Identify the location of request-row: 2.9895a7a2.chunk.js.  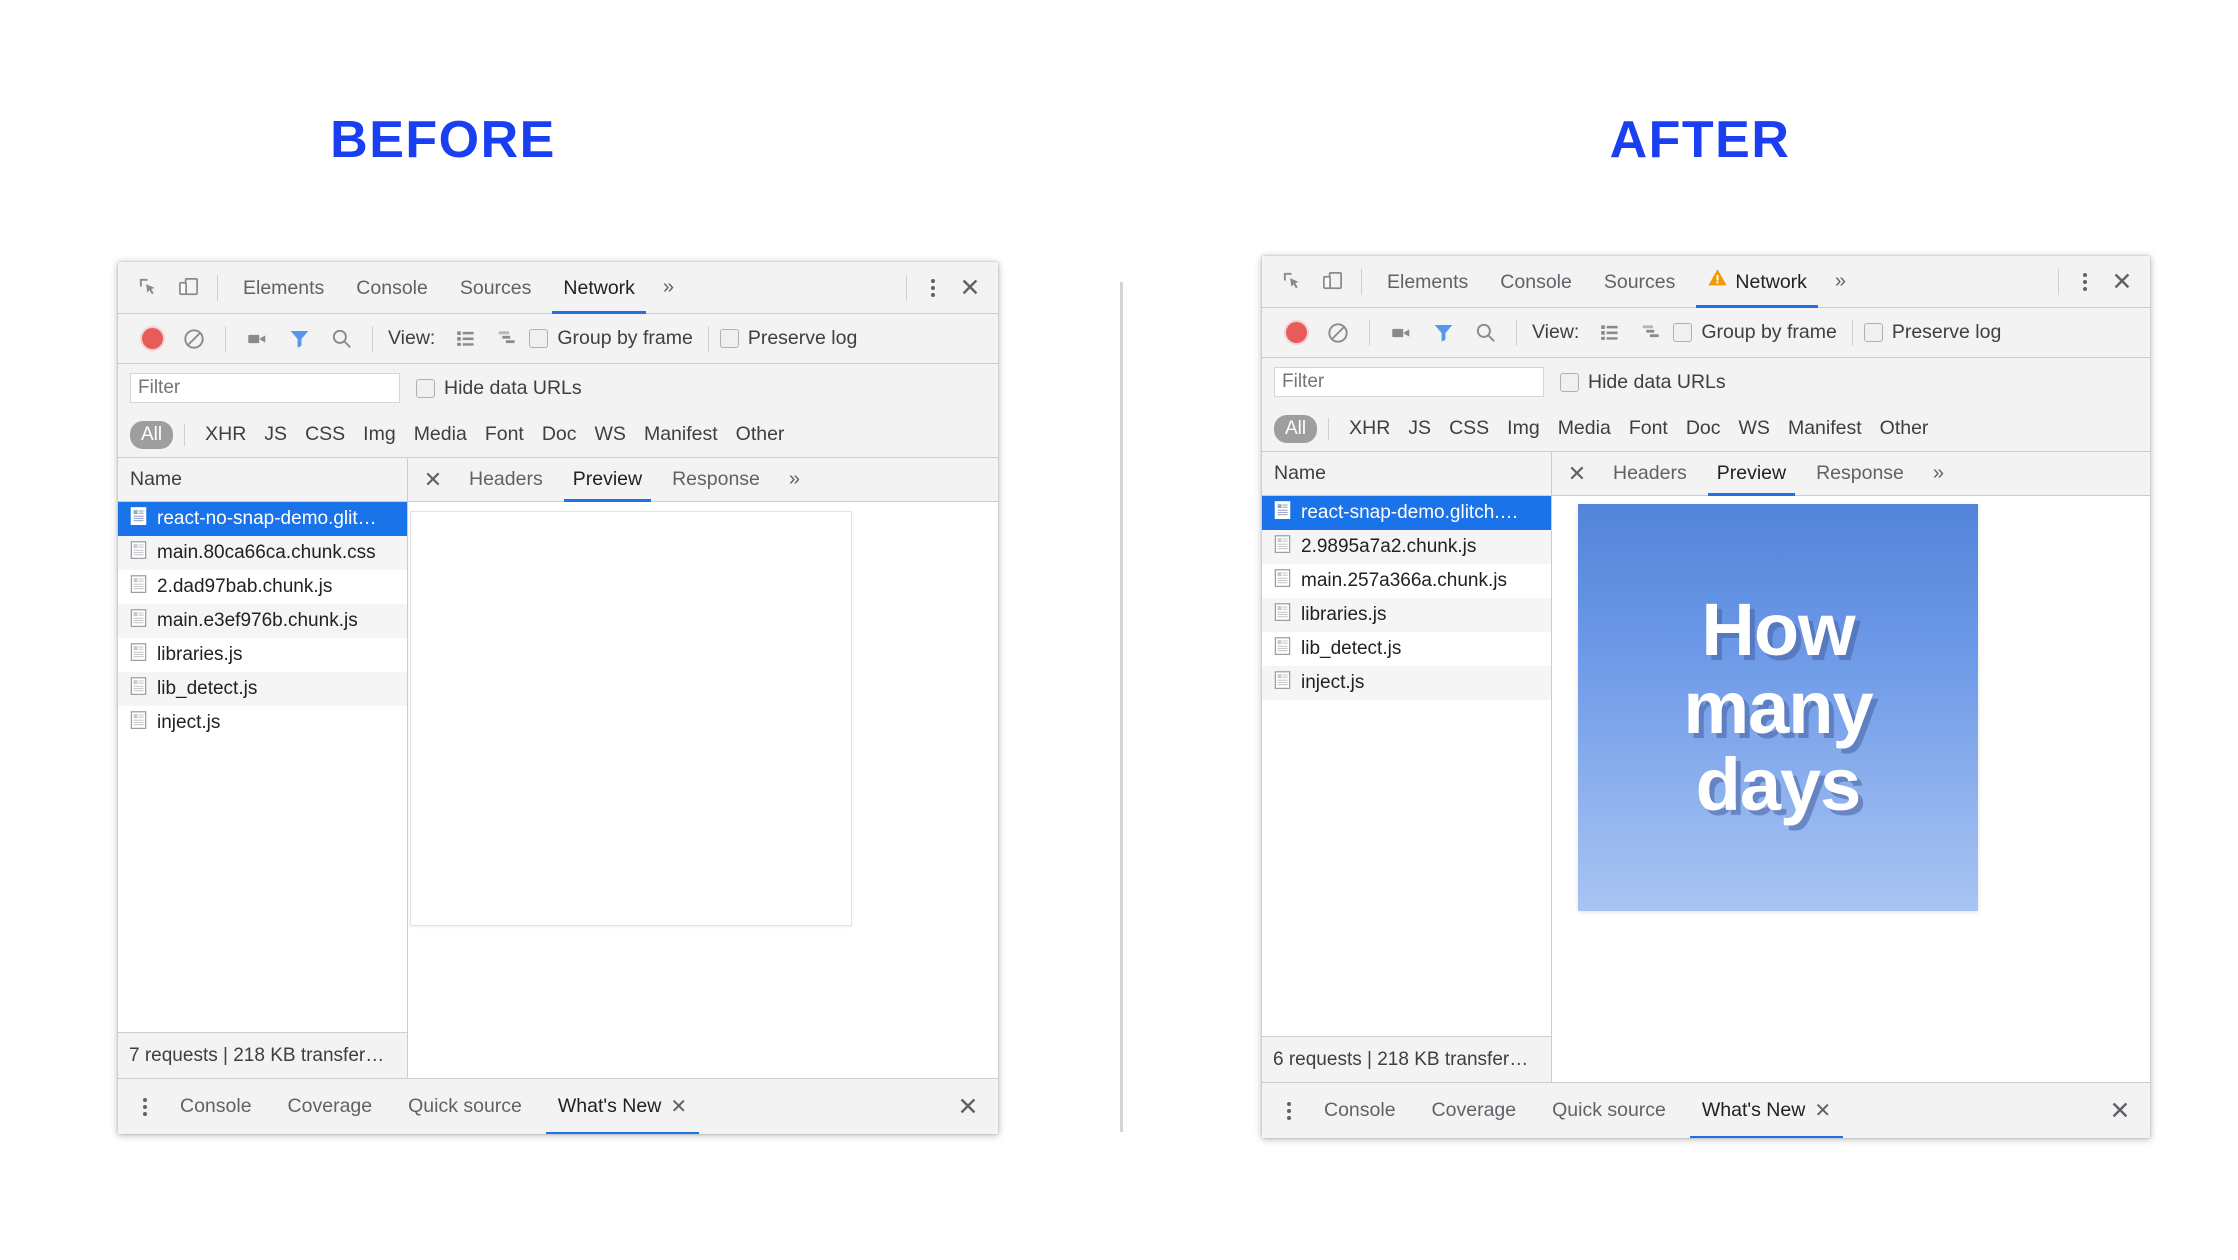
(1406, 547).